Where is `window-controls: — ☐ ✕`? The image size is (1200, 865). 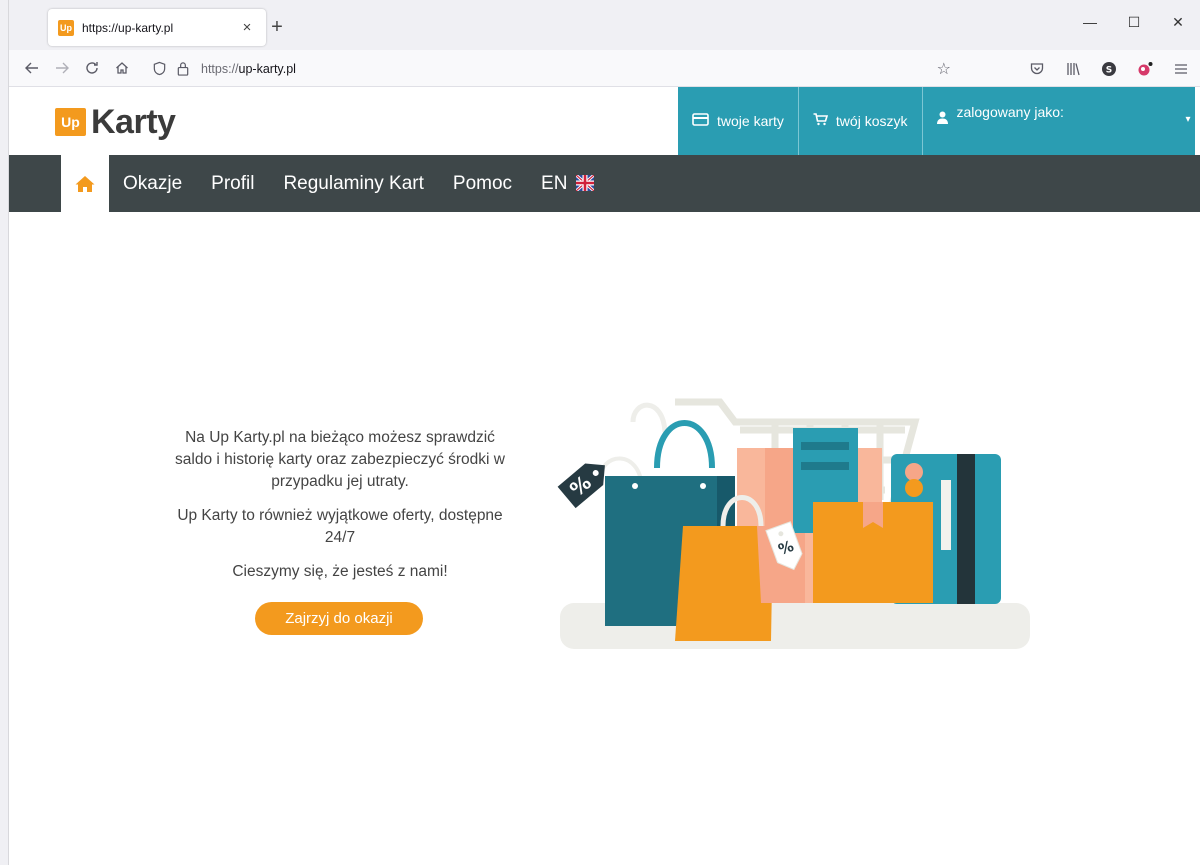
window-controls: — ☐ ✕ is located at coordinates (1134, 22).